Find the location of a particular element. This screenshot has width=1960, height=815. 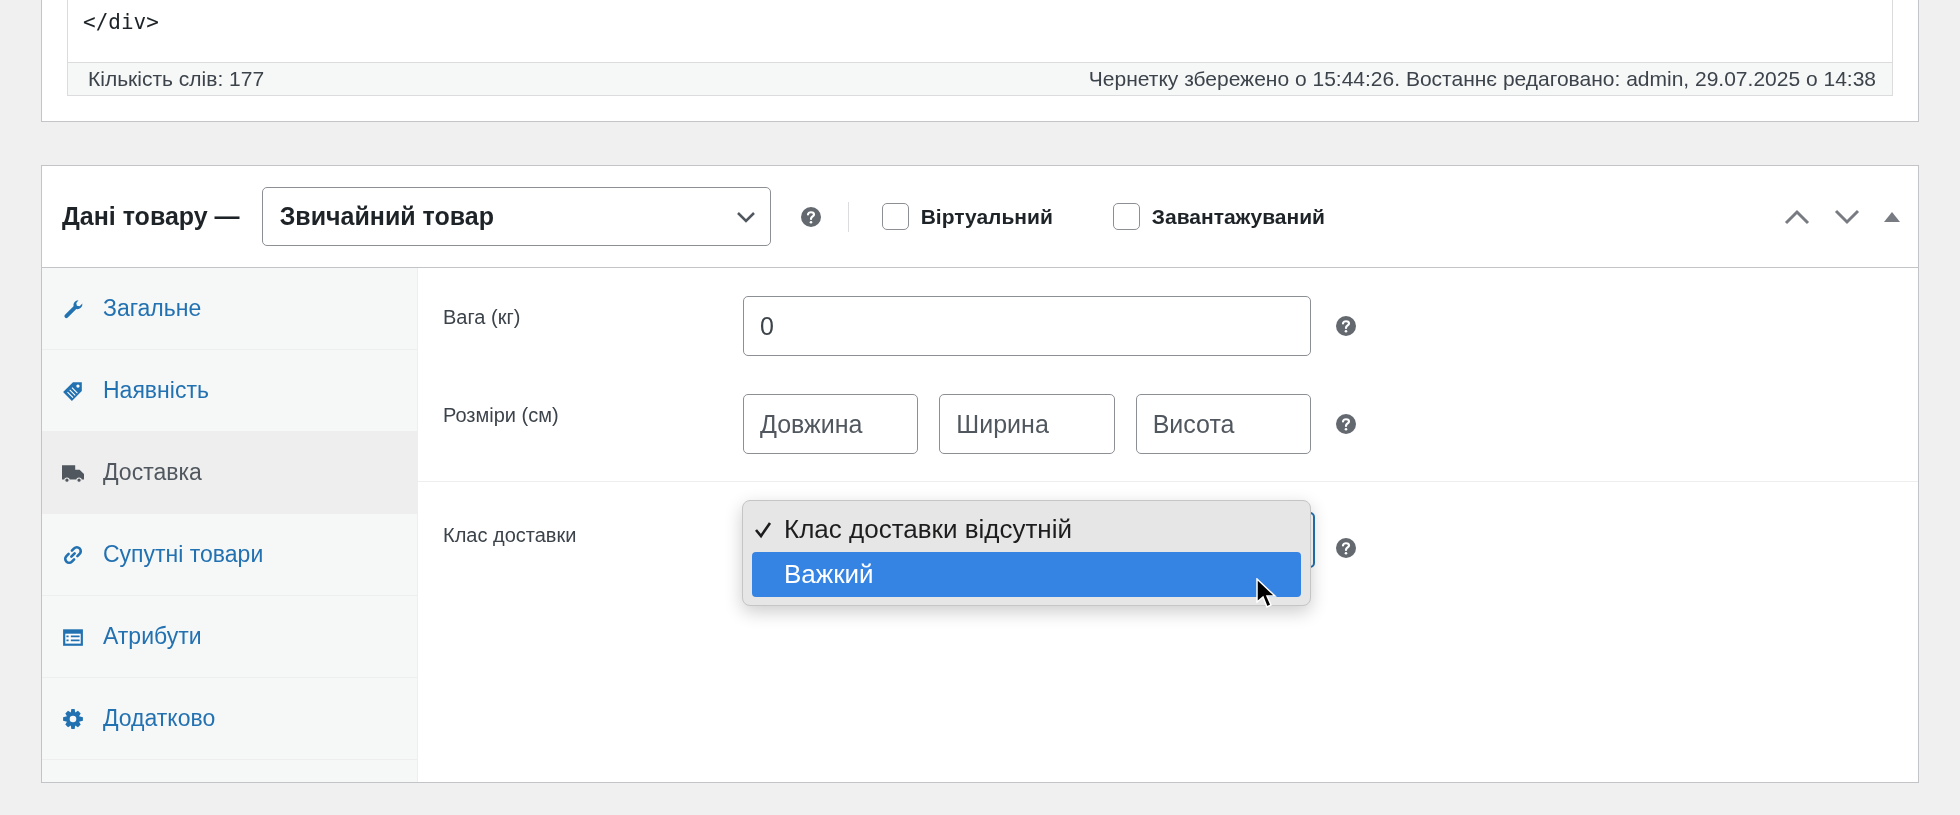

field-label: Розміри (см) is located at coordinates (501, 415).